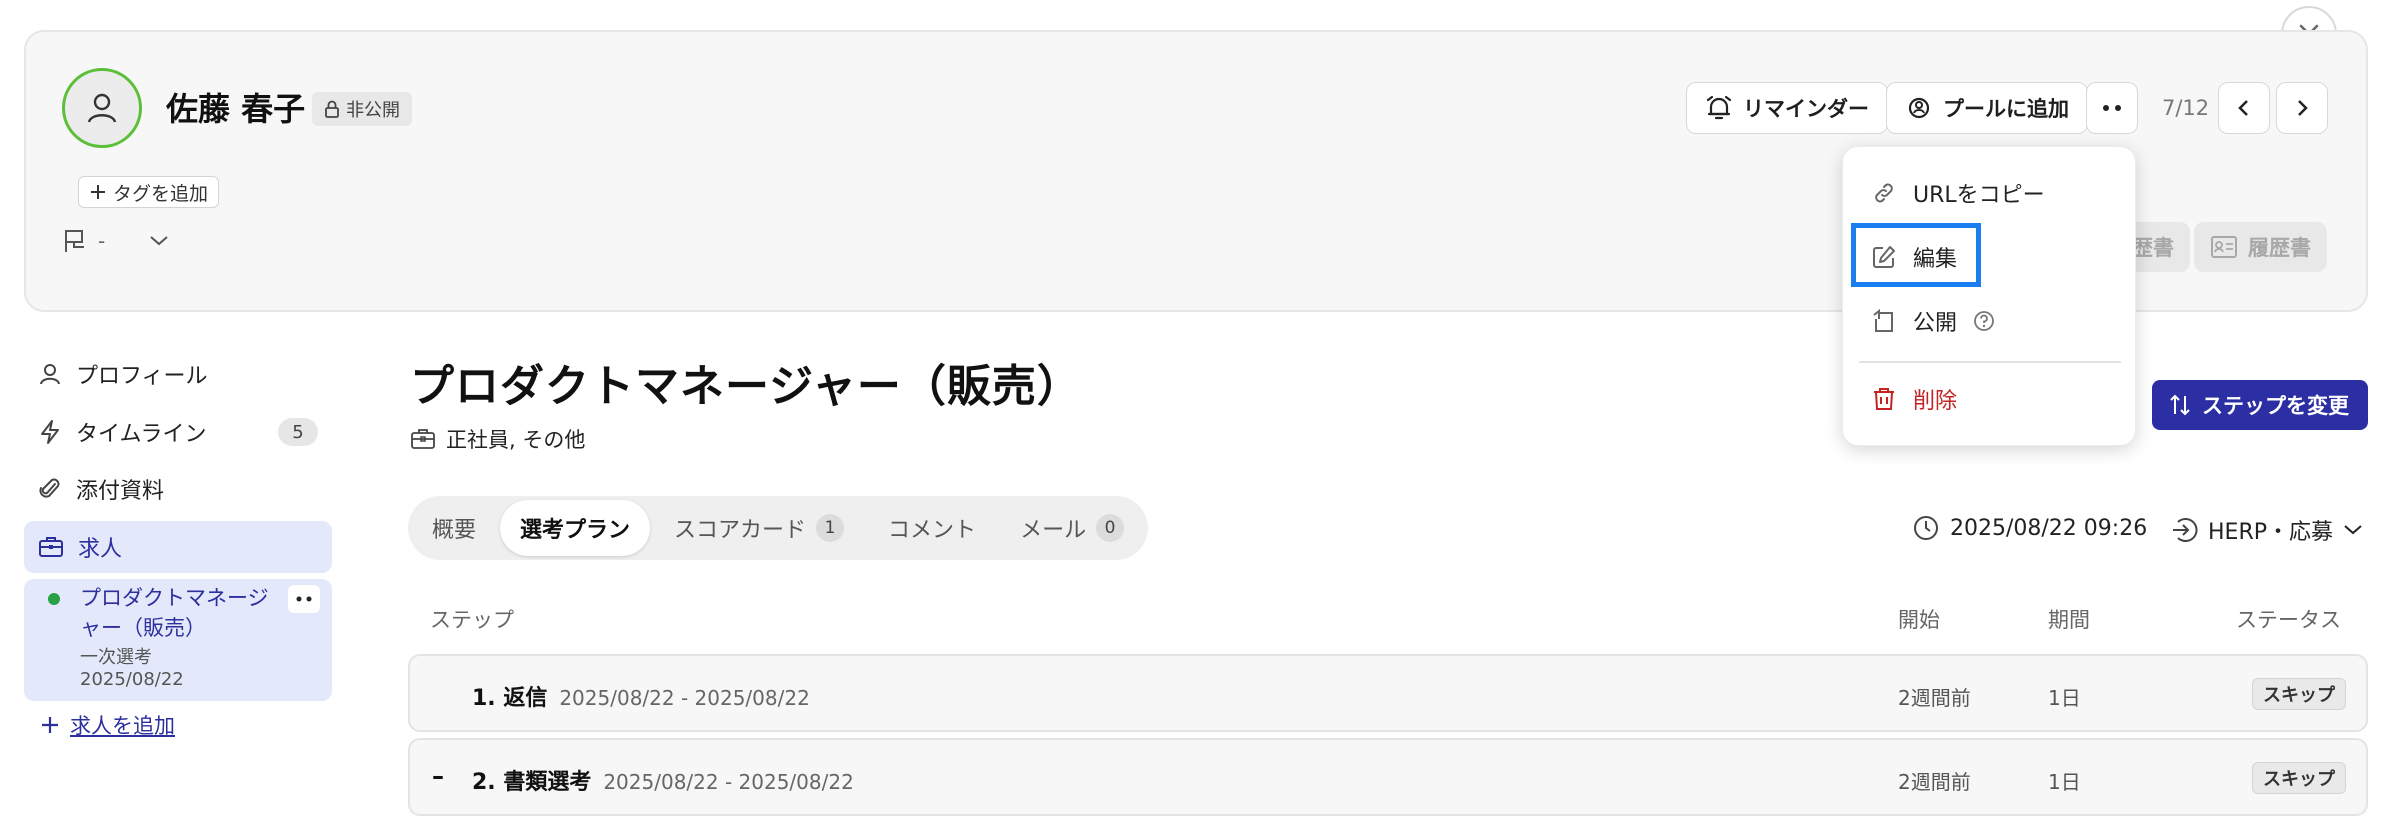 The height and width of the screenshot is (840, 2392). I want to click on menu-item-publish: 公開, so click(1933, 321).